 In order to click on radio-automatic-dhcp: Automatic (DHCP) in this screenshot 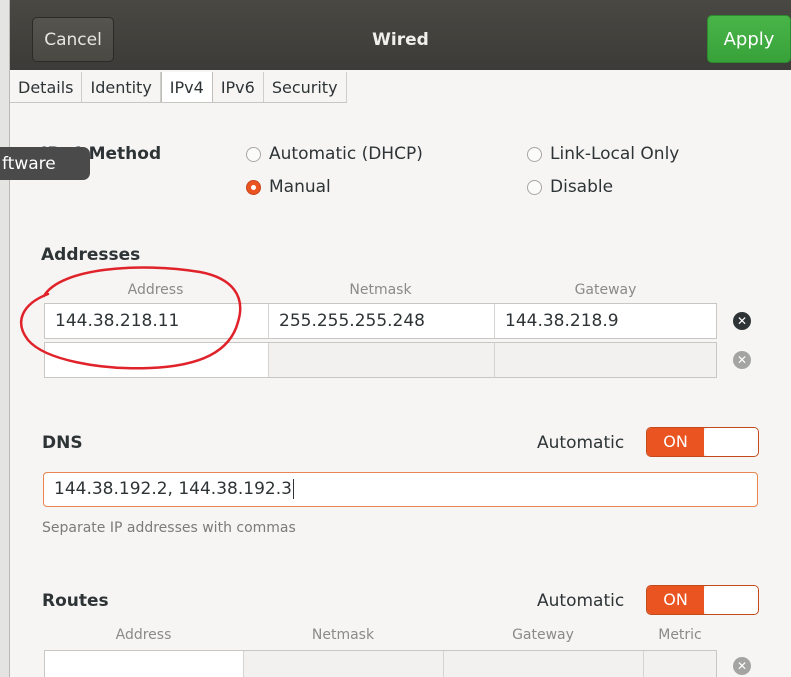, I will do `click(334, 154)`.